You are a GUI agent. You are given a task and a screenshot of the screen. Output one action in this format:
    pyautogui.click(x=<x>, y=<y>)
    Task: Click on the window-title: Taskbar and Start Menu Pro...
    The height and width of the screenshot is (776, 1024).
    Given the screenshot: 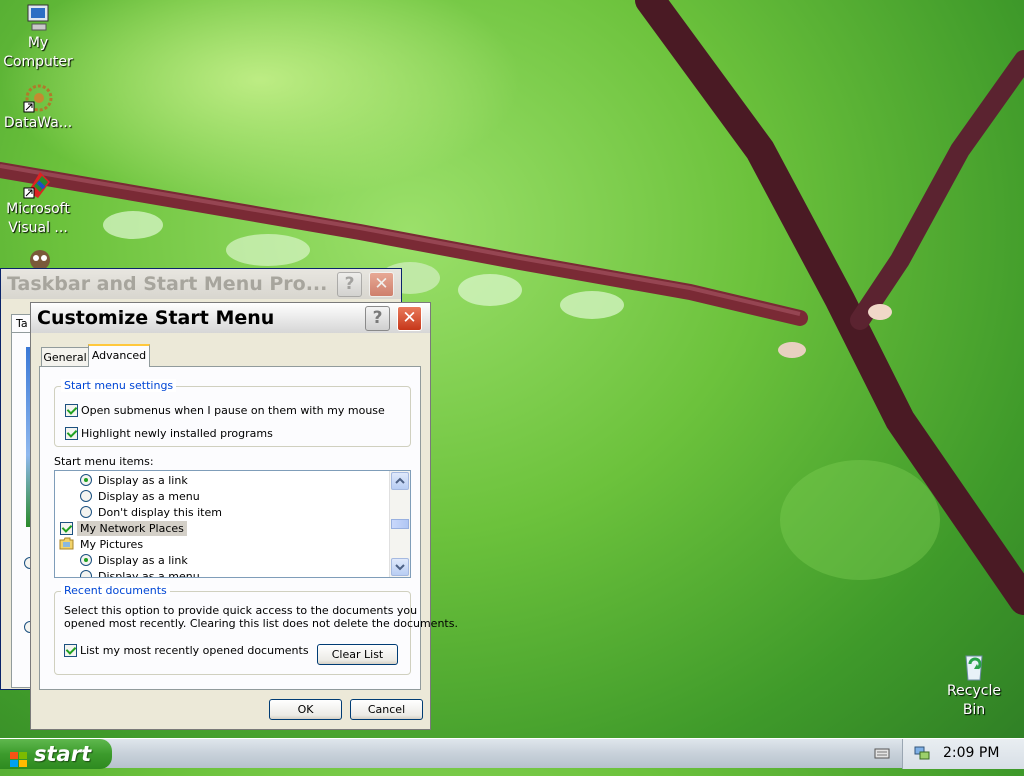 What is the action you would take?
    pyautogui.click(x=167, y=284)
    